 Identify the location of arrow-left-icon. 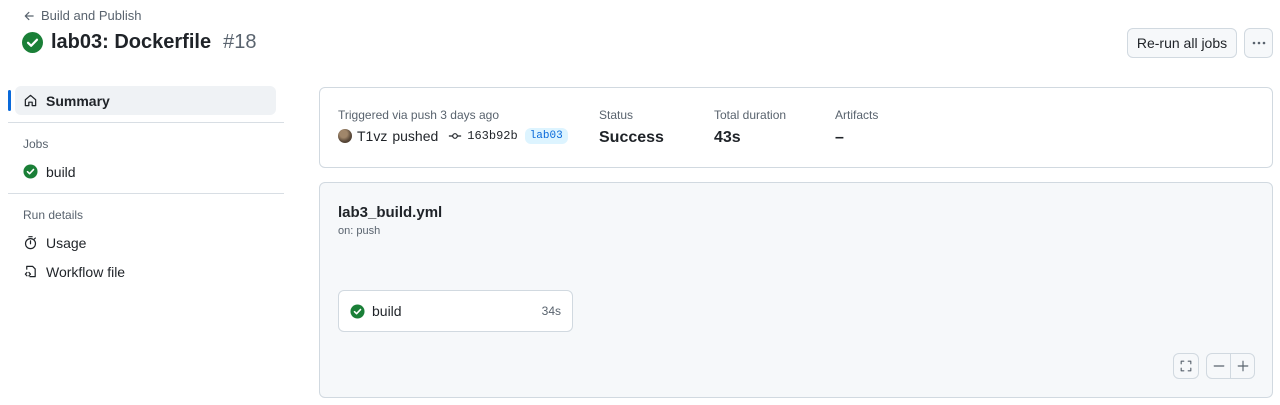
(29, 15).